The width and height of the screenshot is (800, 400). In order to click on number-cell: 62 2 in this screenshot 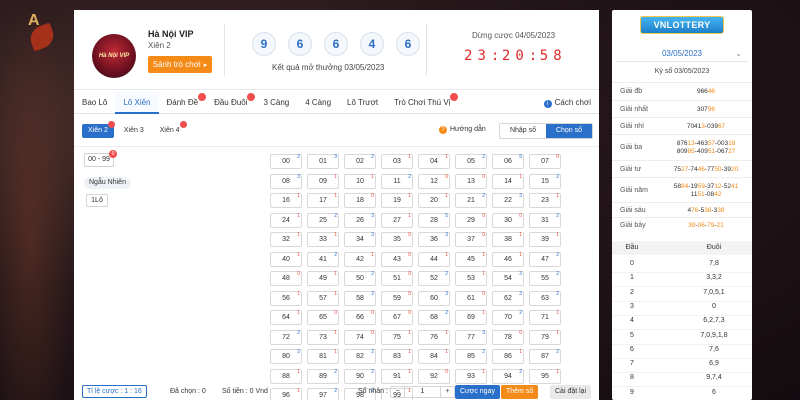, I will do `click(508, 298)`.